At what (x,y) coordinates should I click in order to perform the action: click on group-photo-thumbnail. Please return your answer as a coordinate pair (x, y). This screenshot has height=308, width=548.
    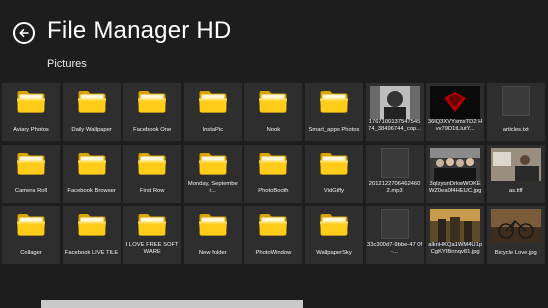
    Looking at the image, I should click on (455, 164).